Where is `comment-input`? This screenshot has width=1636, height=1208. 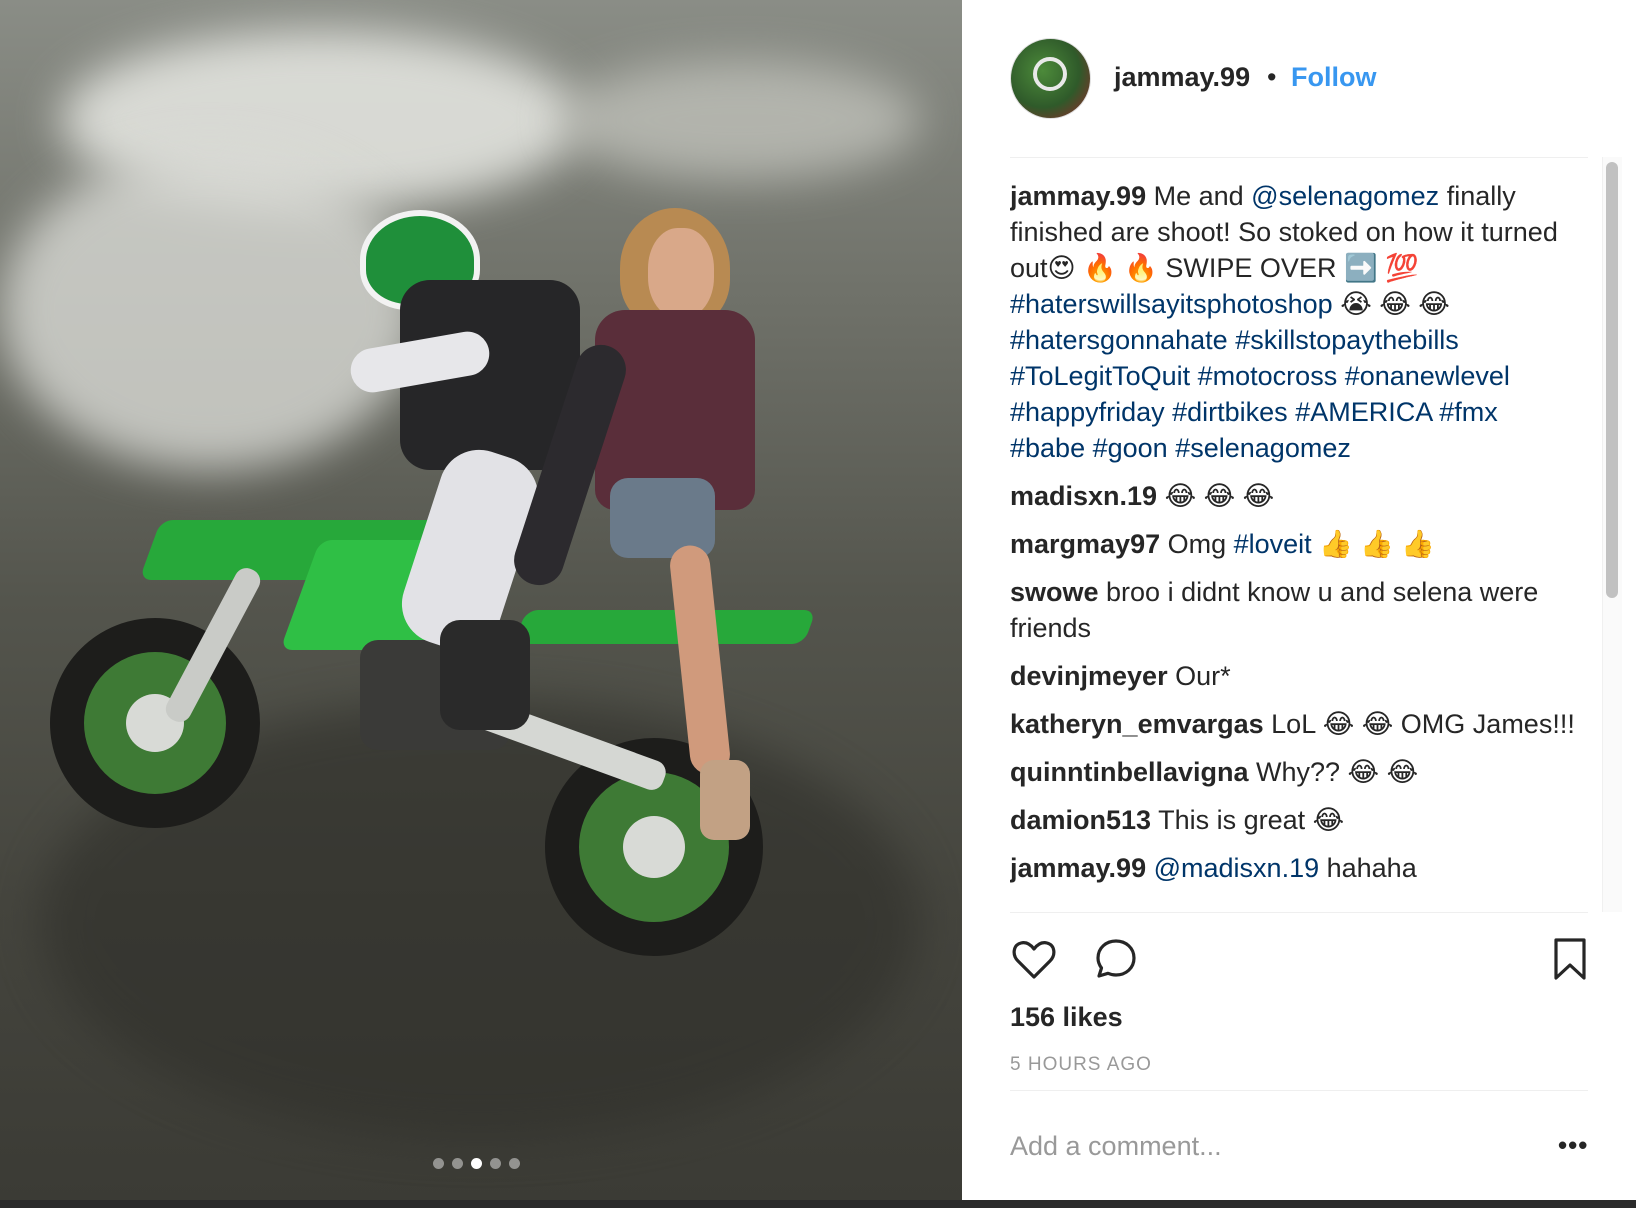 comment-input is located at coordinates (1250, 1146).